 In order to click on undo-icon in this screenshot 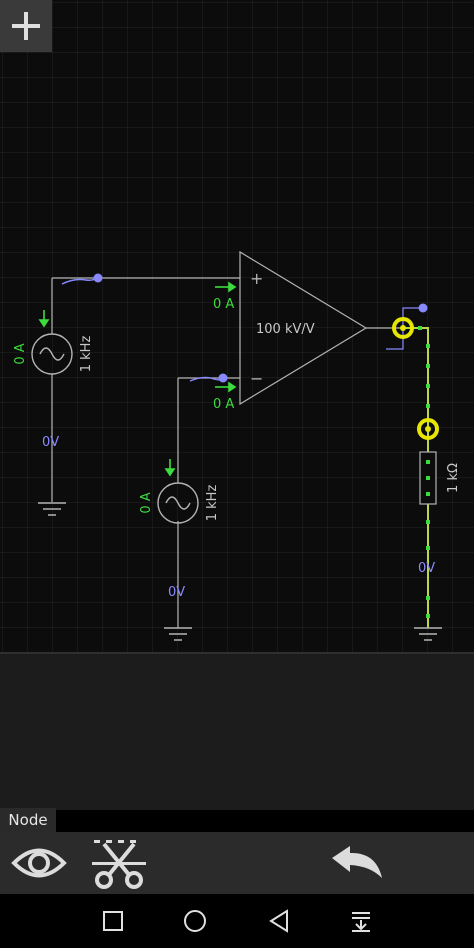, I will do `click(357, 862)`.